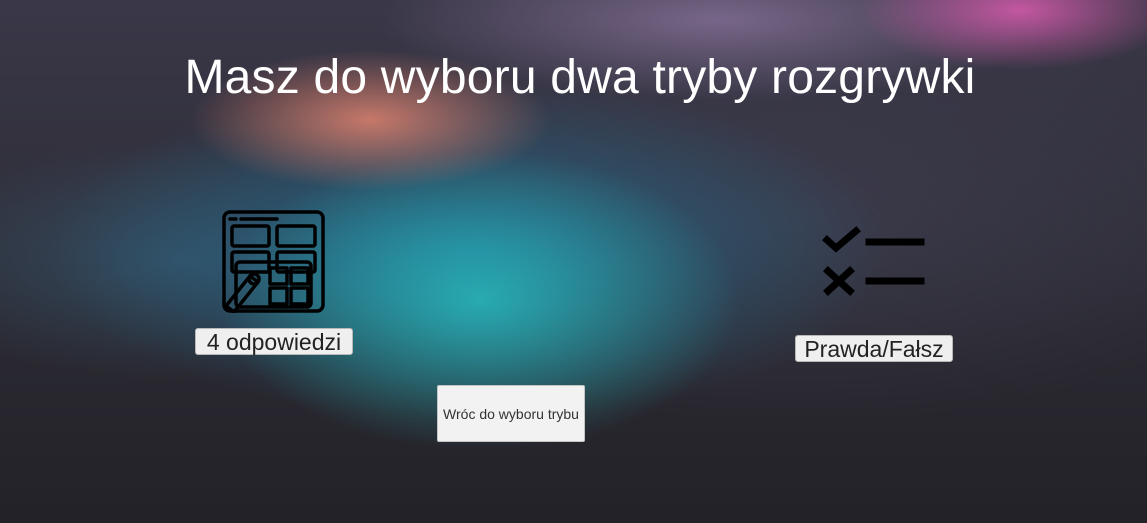 This screenshot has height=523, width=1147. I want to click on true-false-button: Prawda/Fałsz, so click(874, 348).